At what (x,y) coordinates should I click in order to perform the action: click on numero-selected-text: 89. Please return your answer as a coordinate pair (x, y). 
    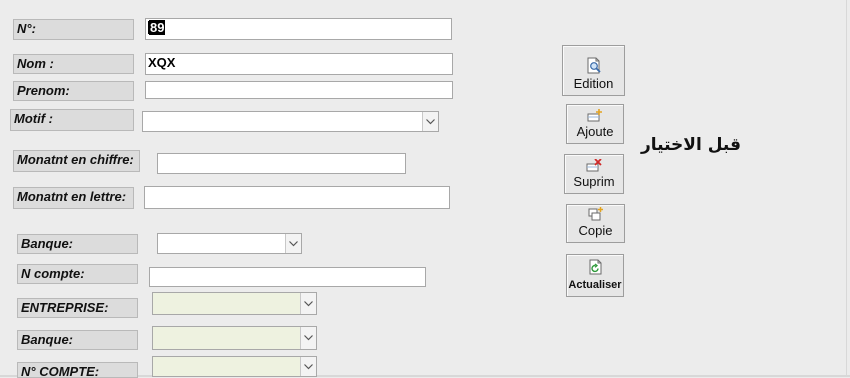
    Looking at the image, I should click on (157, 27).